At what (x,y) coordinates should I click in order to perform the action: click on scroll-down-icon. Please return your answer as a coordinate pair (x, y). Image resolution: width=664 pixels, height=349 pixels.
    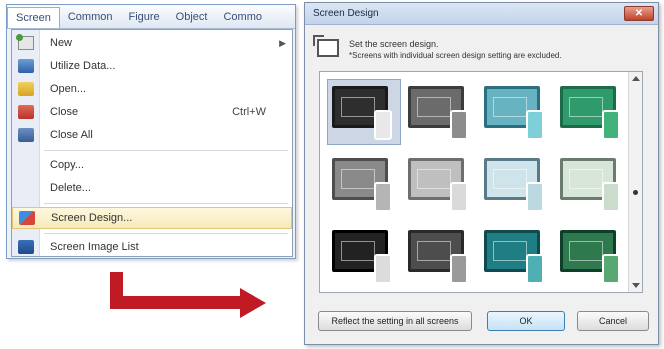
    Looking at the image, I should click on (636, 285).